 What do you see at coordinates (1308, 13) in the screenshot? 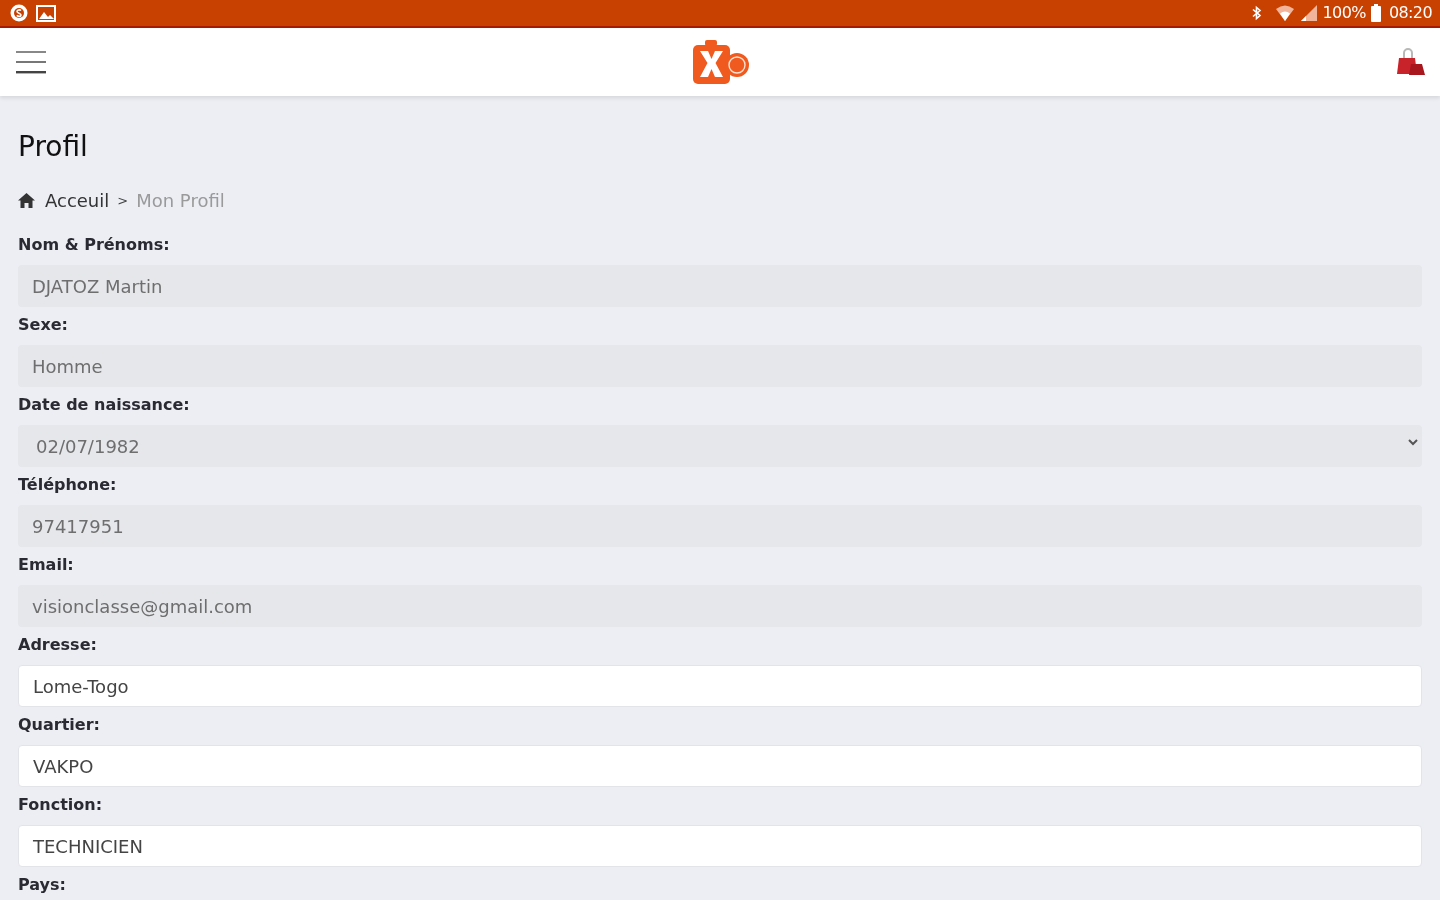
I see `signal-icon` at bounding box center [1308, 13].